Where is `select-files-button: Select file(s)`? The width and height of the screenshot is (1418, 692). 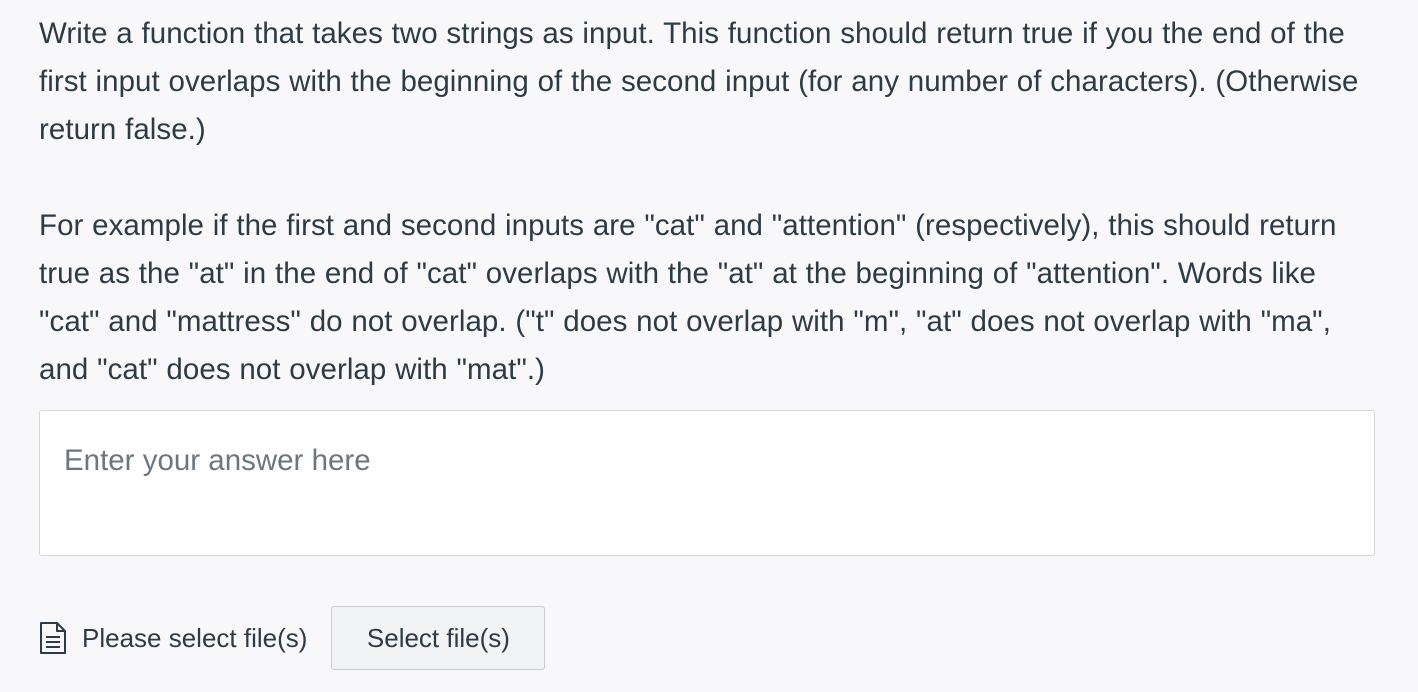
select-files-button: Select file(s) is located at coordinates (438, 638).